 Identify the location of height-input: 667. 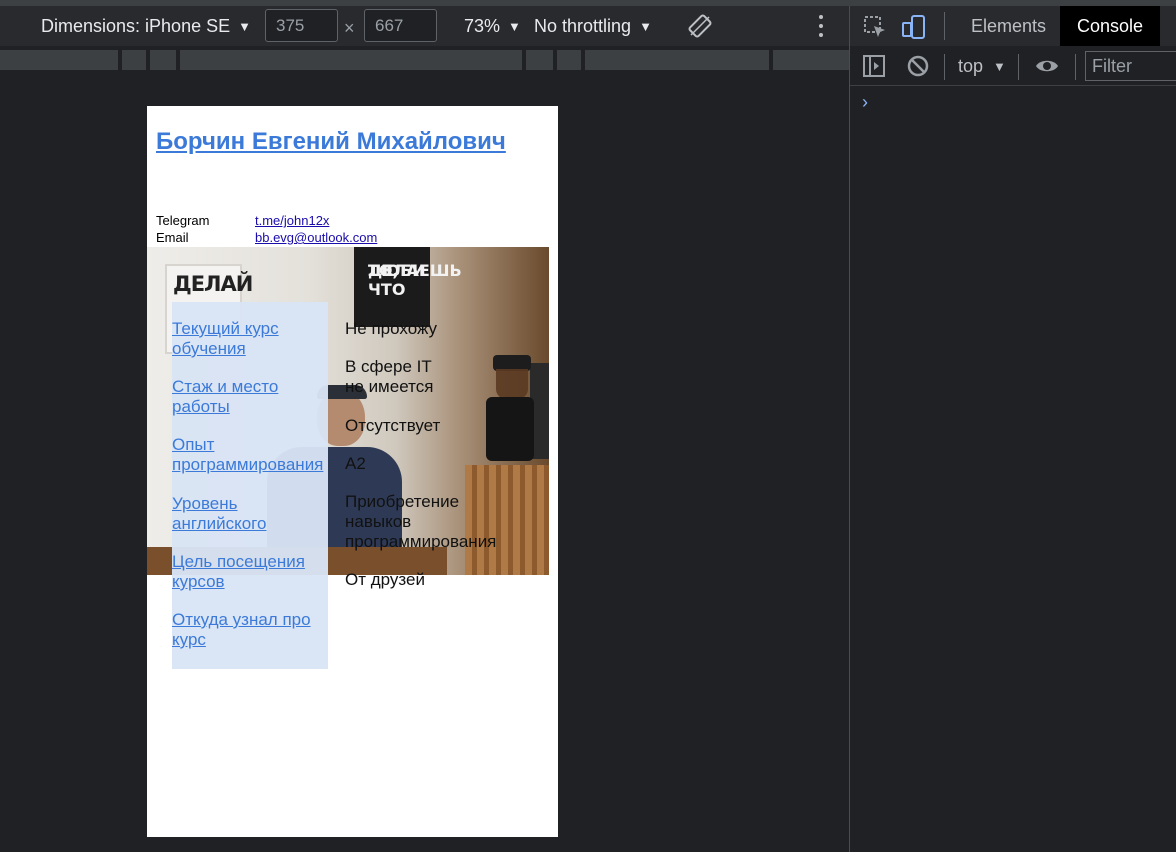
(400, 25).